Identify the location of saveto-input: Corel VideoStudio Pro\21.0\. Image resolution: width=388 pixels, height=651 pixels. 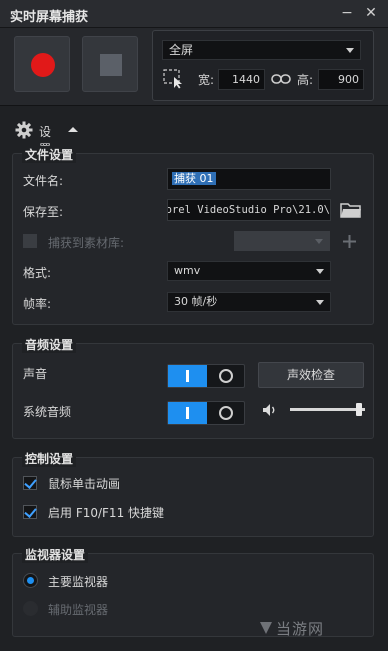
(249, 210).